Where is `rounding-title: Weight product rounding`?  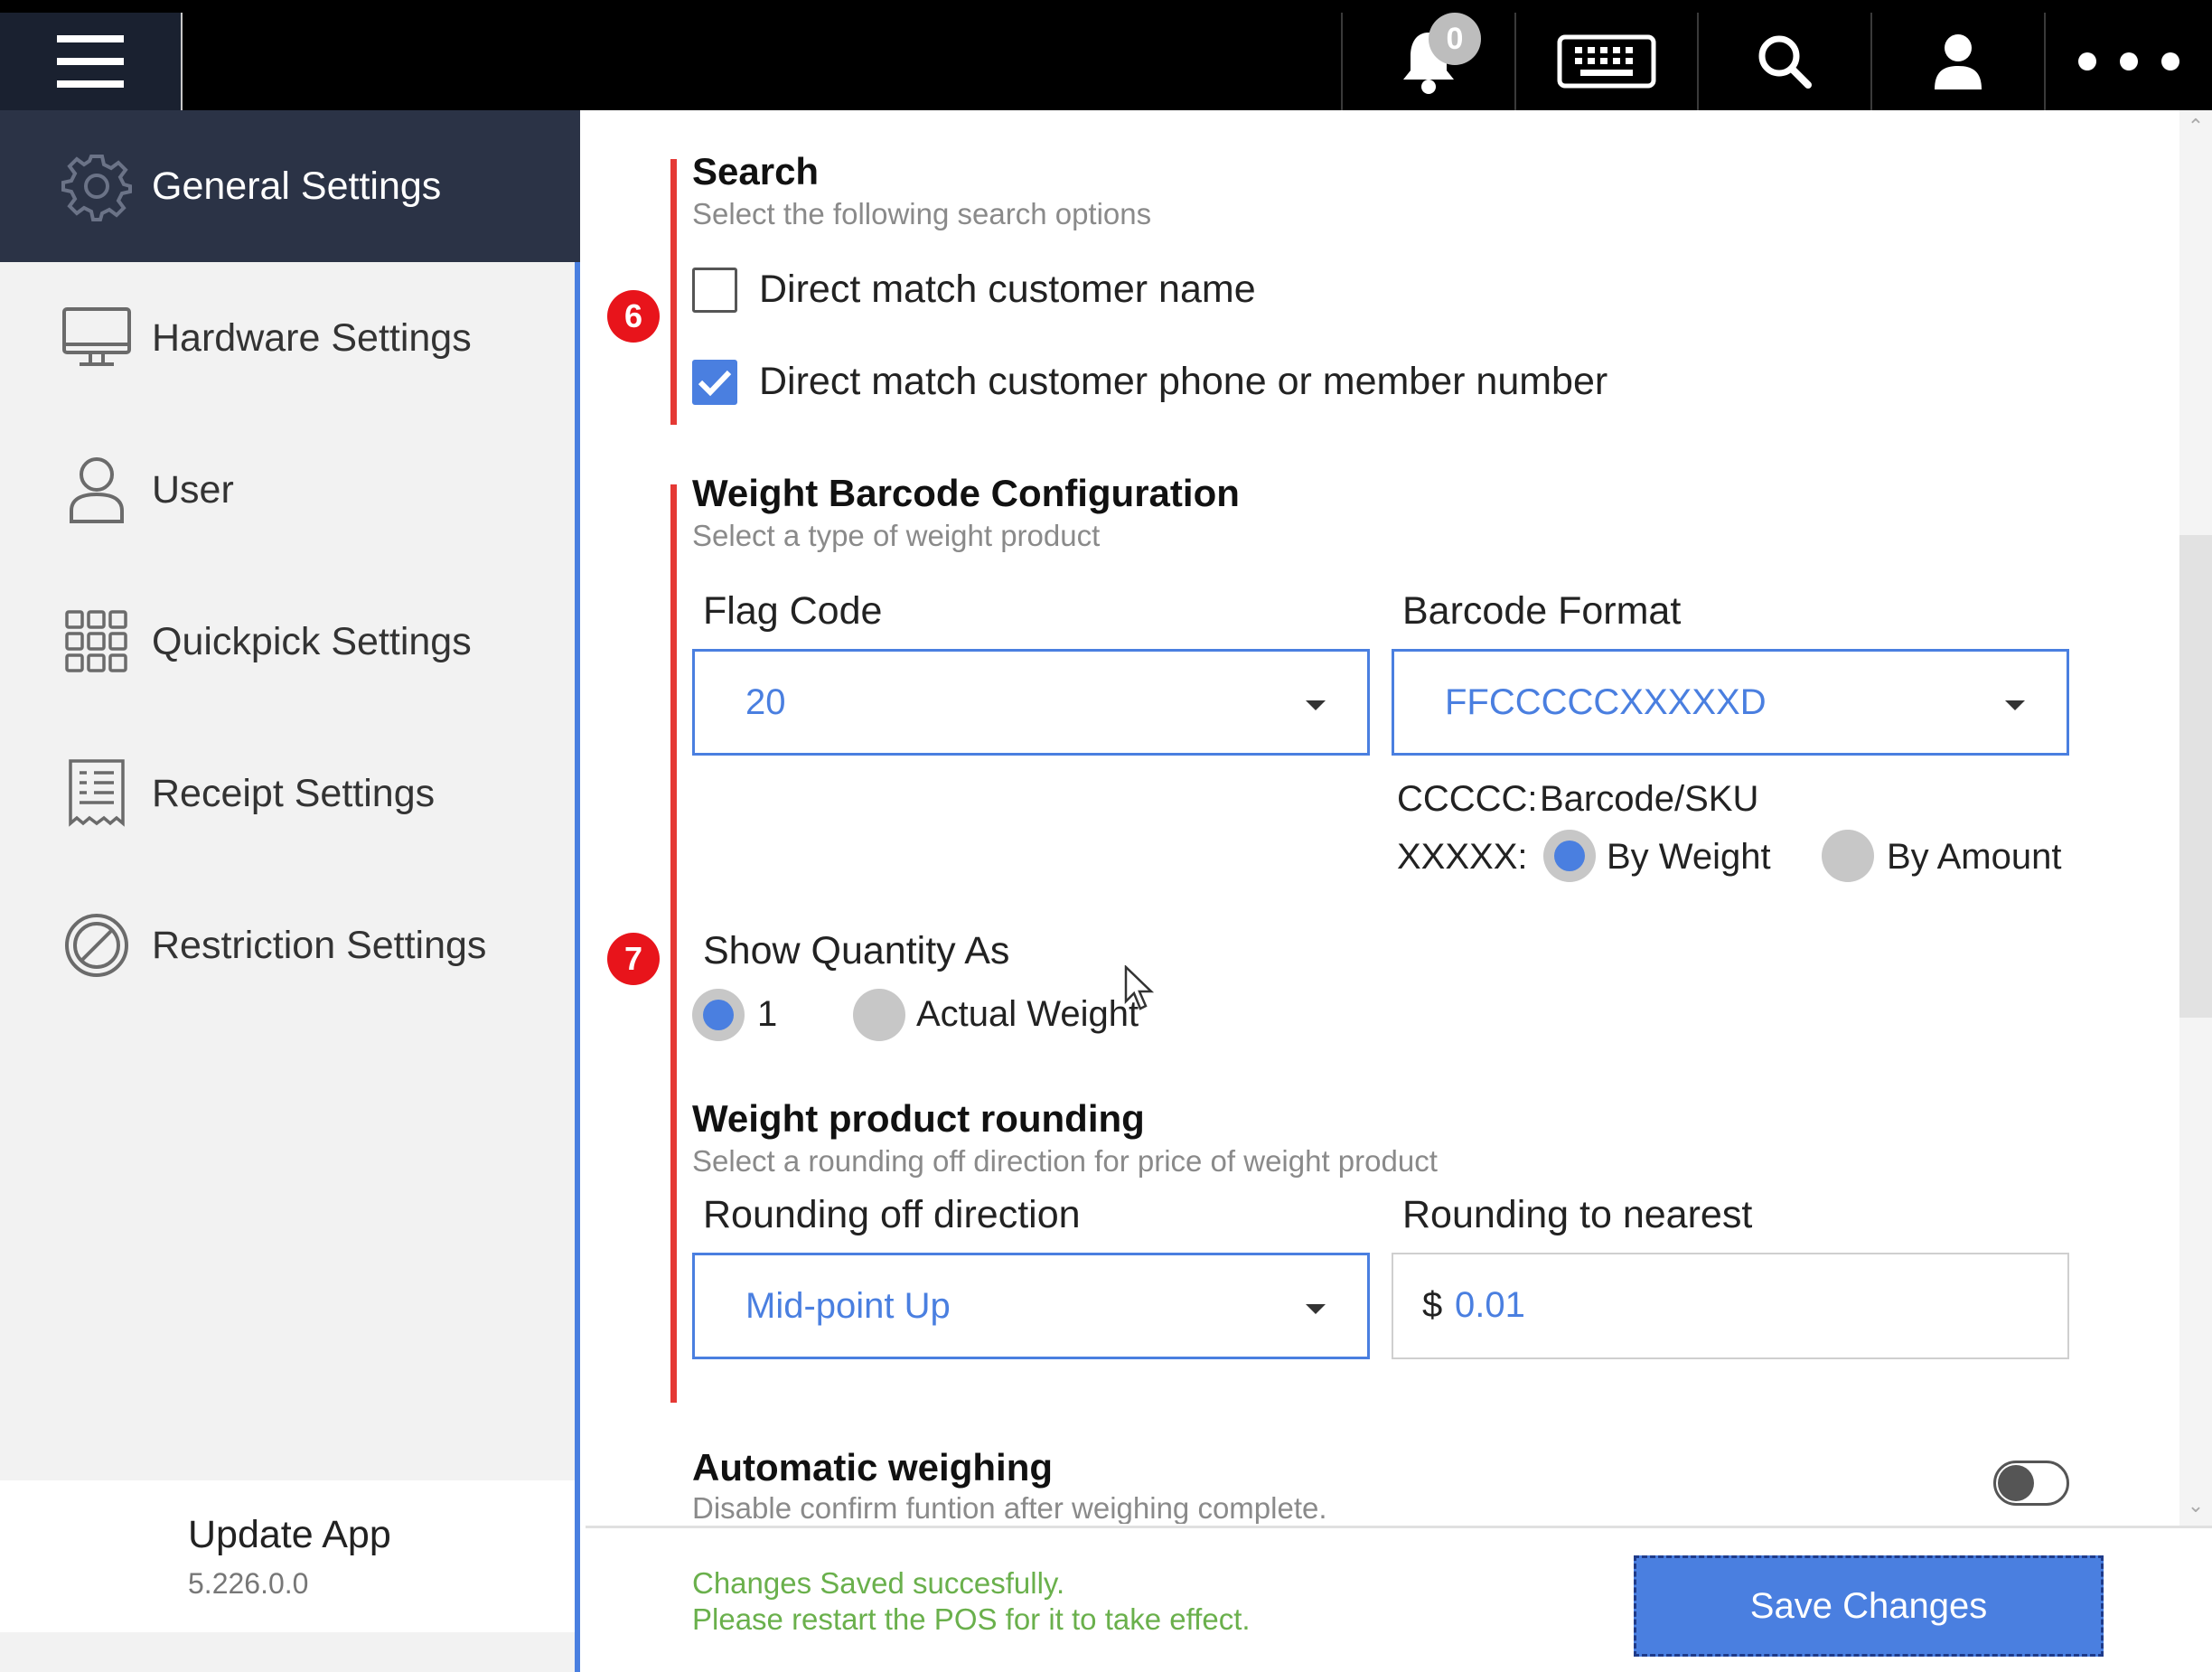
rounding-title: Weight product rounding is located at coordinates (918, 1118).